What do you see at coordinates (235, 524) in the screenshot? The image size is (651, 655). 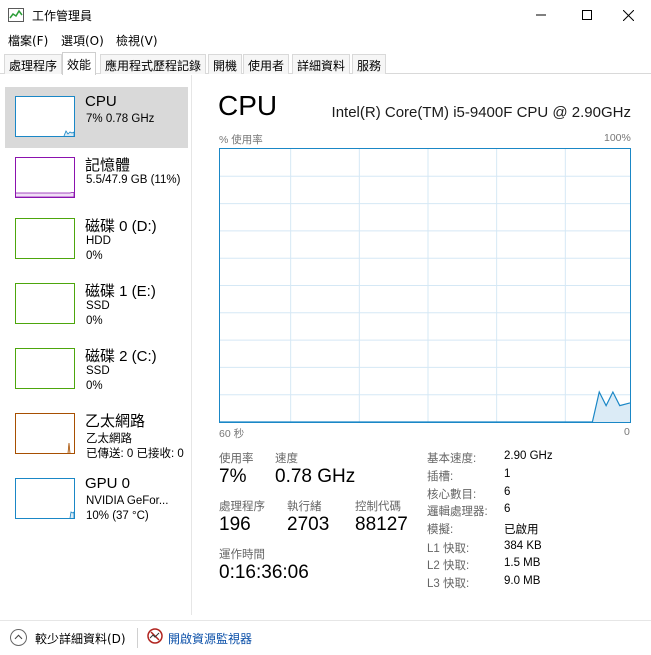 I see `processes-value: 196` at bounding box center [235, 524].